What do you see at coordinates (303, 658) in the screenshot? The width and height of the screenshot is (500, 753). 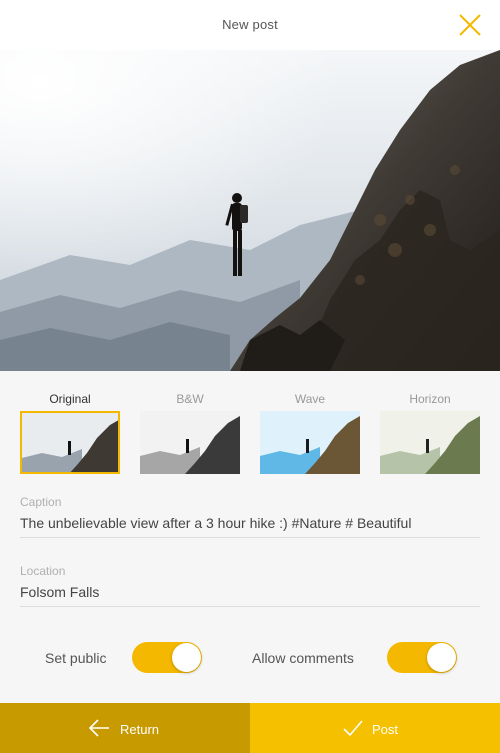 I see `allow-comments-label: Allow comments` at bounding box center [303, 658].